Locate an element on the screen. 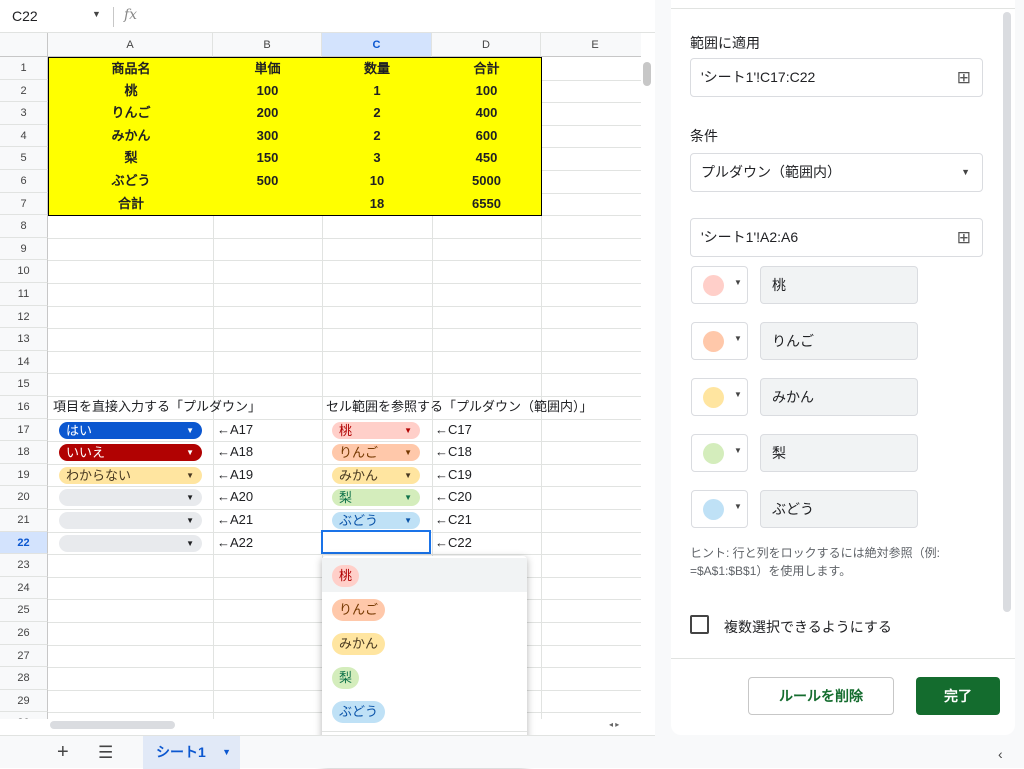 This screenshot has height=769, width=1024. table-cell: 100 is located at coordinates (268, 91).